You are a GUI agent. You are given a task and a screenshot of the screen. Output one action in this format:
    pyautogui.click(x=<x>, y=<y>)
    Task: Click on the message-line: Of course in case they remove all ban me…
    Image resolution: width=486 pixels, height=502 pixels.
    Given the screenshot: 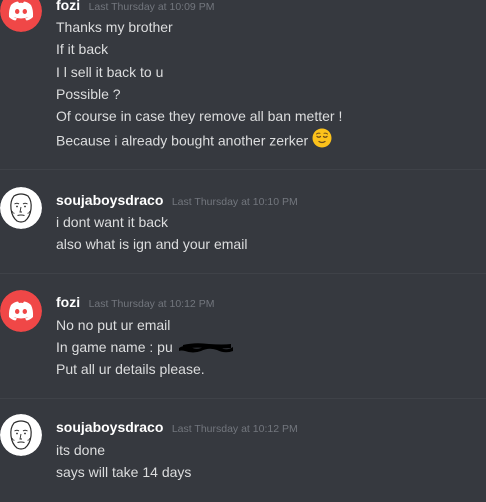 What is the action you would take?
    pyautogui.click(x=199, y=116)
    